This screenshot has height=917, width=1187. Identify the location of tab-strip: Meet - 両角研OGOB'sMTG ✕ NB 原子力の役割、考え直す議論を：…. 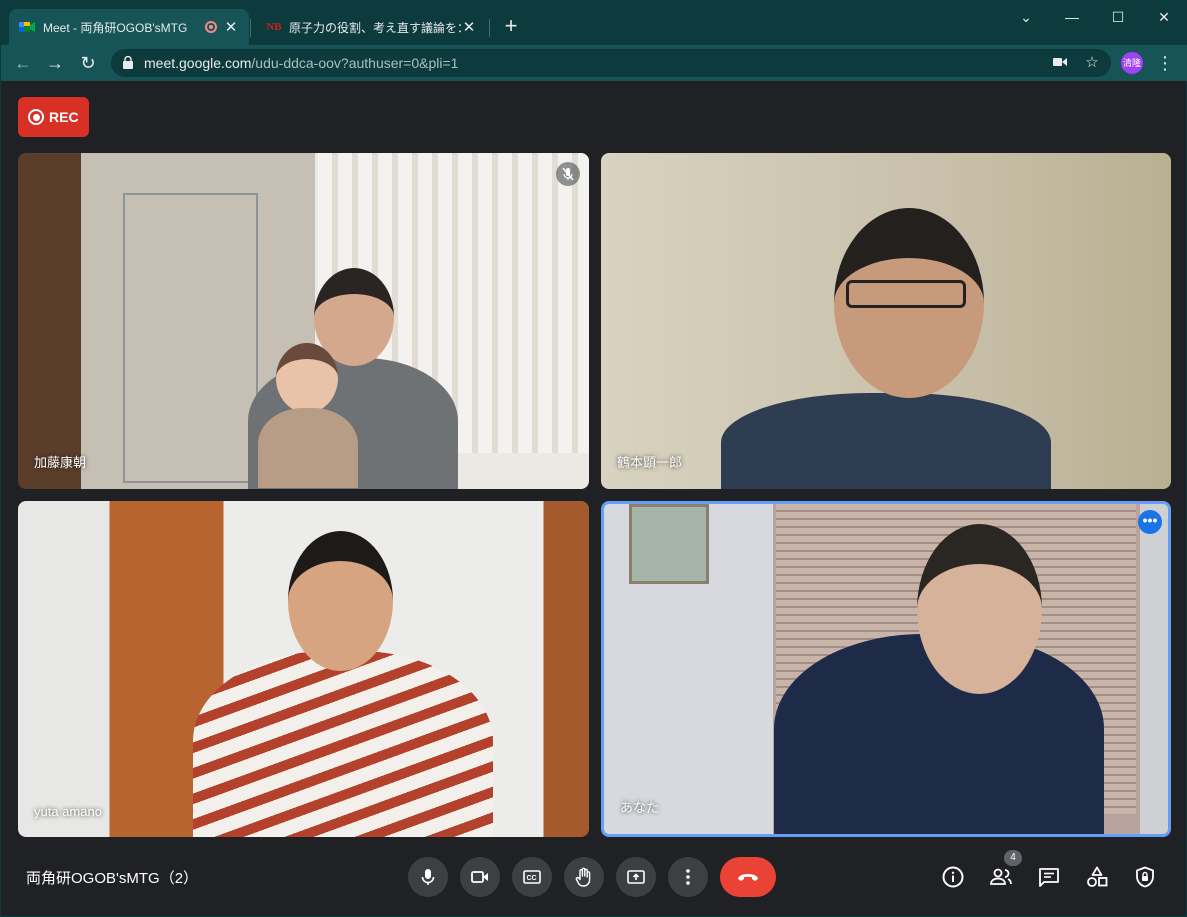
(594, 23).